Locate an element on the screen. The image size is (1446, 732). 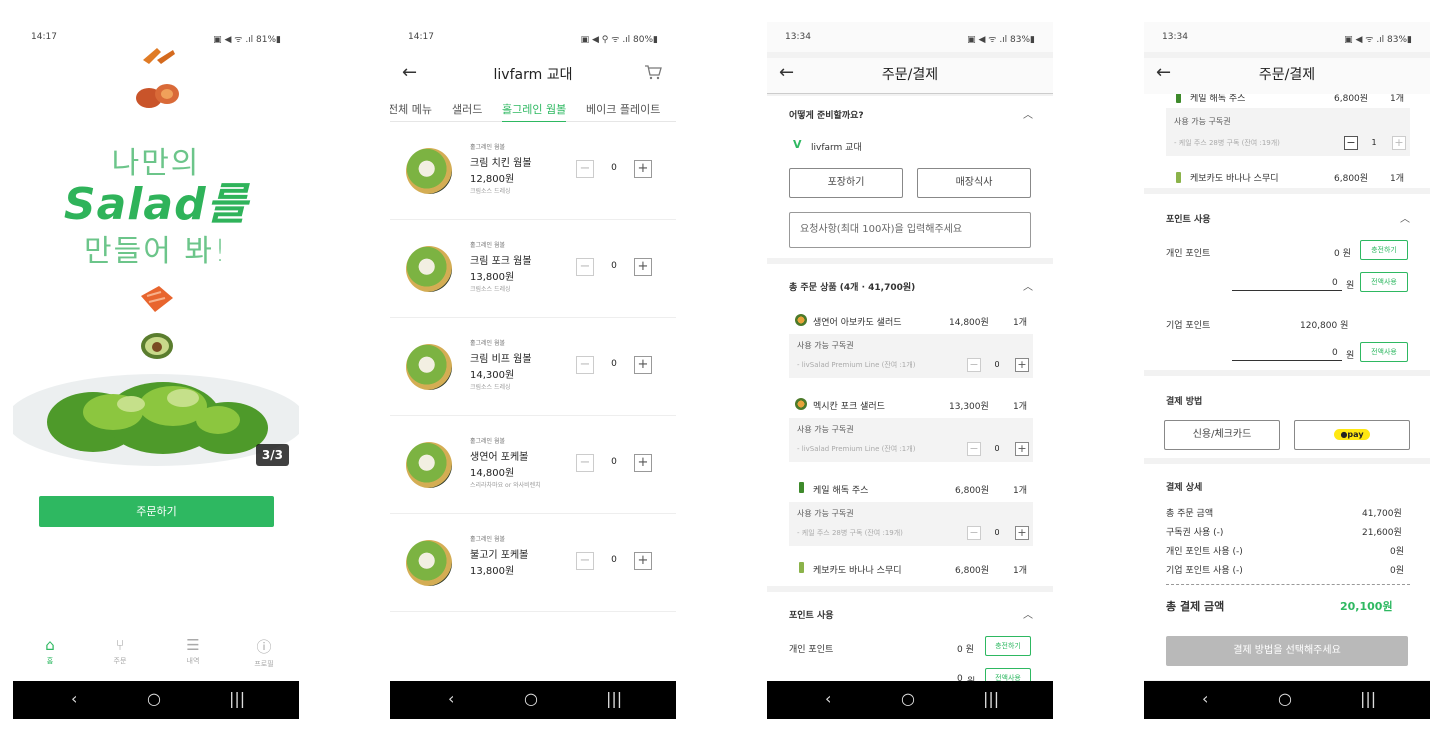
menu-item: 홀그레인 웜볼 크림 비프 웜볼 14,300원 크림소스 드레싱 − 0 + is located at coordinates (533, 367).